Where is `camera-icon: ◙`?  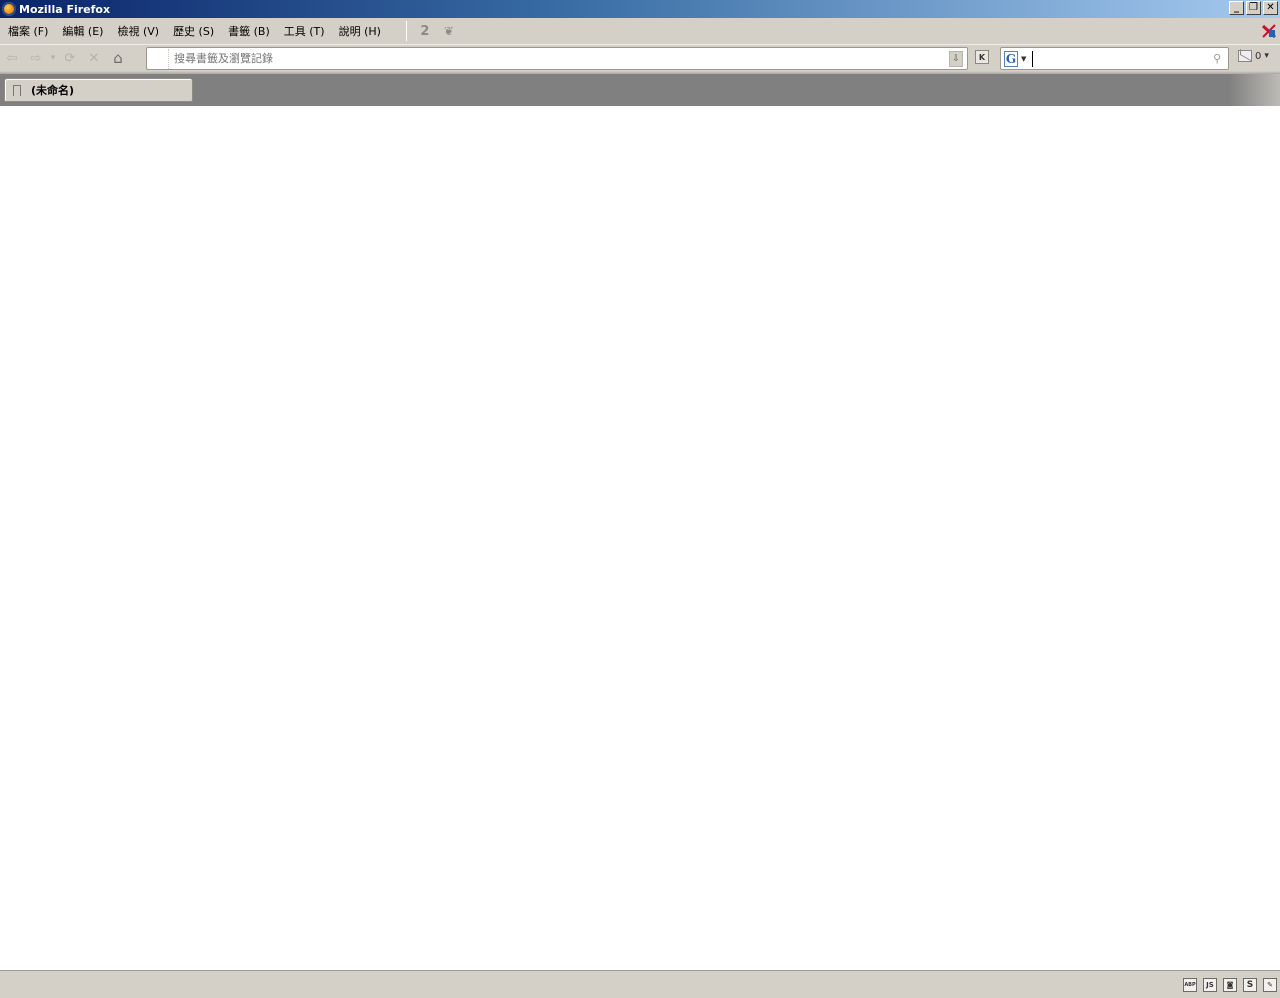 camera-icon: ◙ is located at coordinates (1230, 984).